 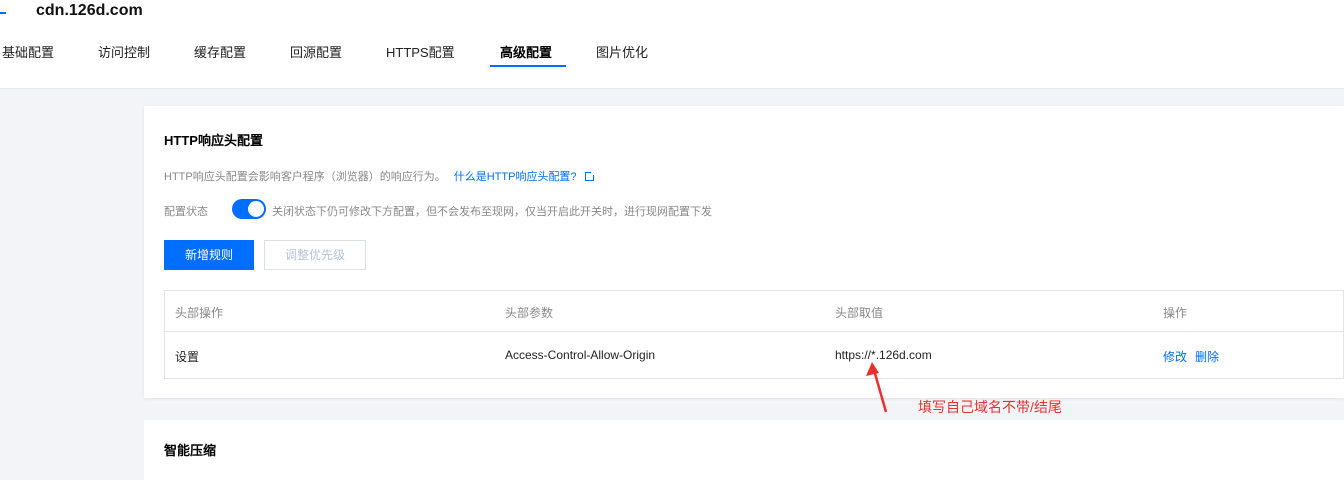 What do you see at coordinates (213, 140) in the screenshot?
I see `card-title: HTTP响应头配置` at bounding box center [213, 140].